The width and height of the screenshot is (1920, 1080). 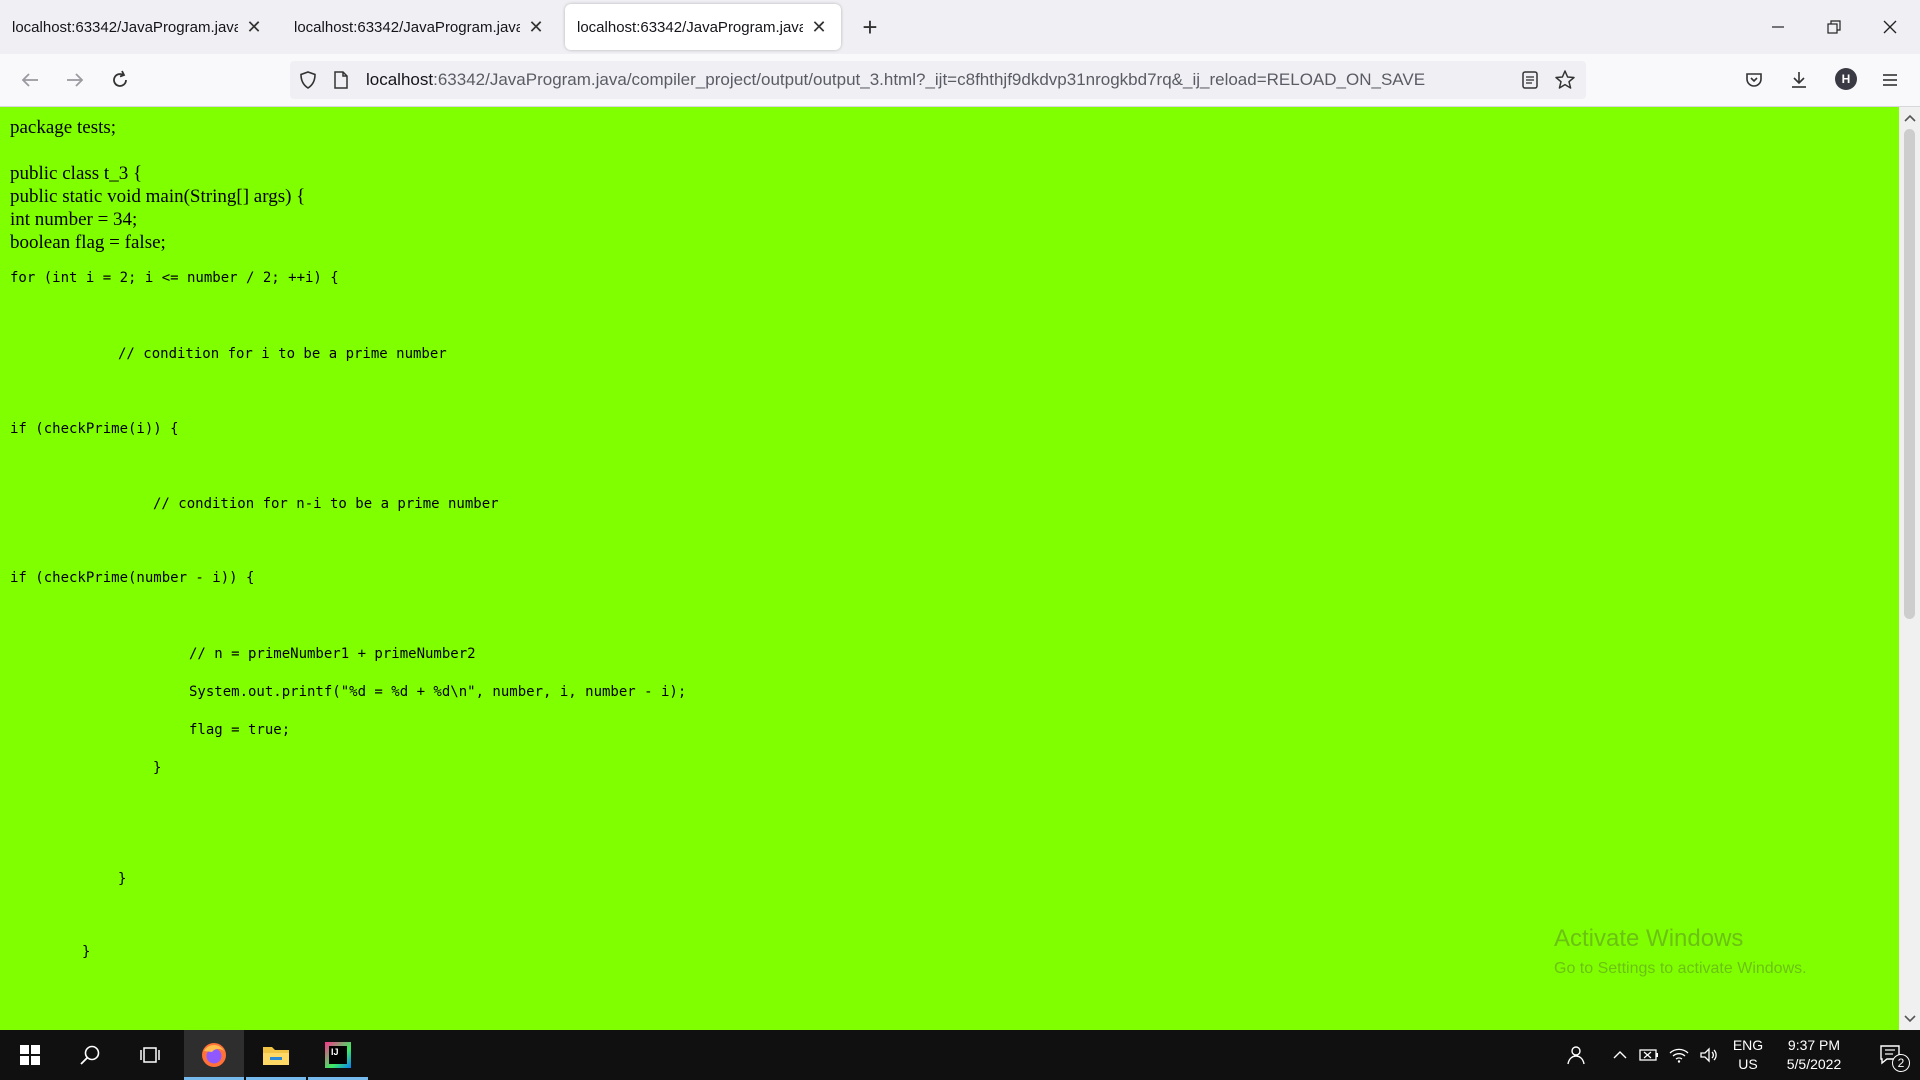 What do you see at coordinates (1709, 1055) in the screenshot?
I see `volume-icon` at bounding box center [1709, 1055].